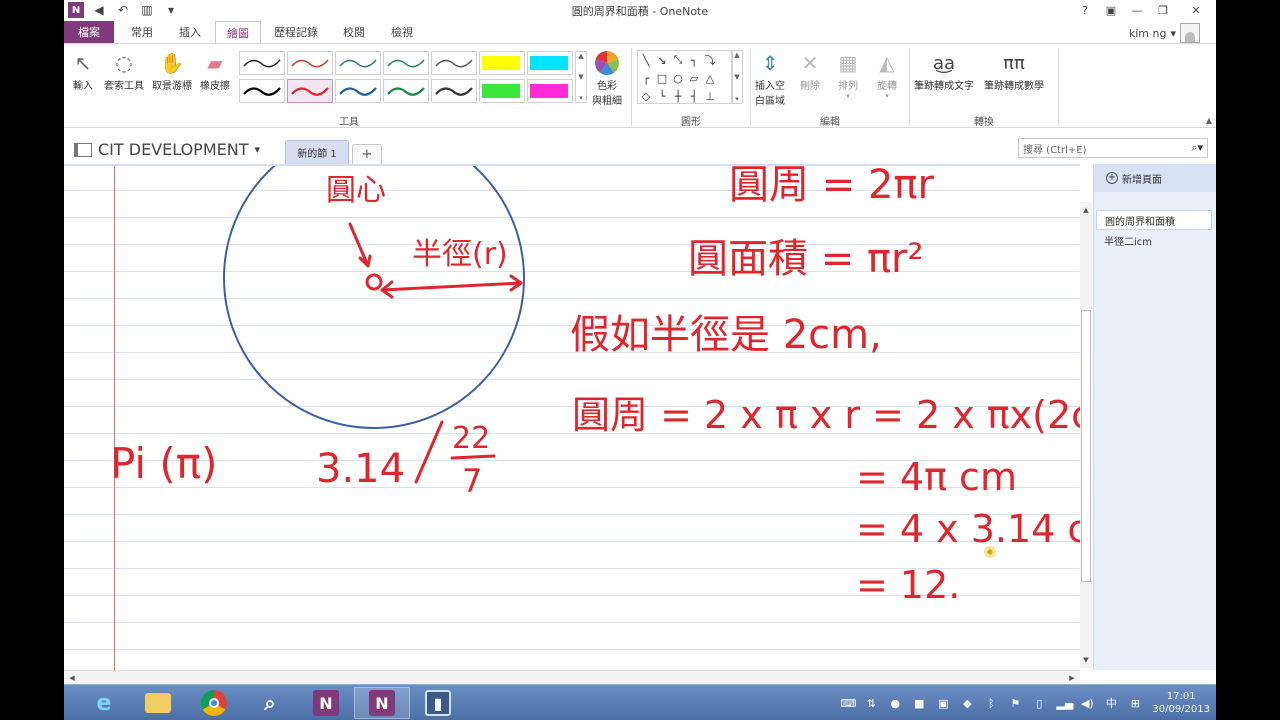 This screenshot has height=720, width=1280. What do you see at coordinates (646, 78) in the screenshot?
I see `rounded-corner-shape-icon: ┌` at bounding box center [646, 78].